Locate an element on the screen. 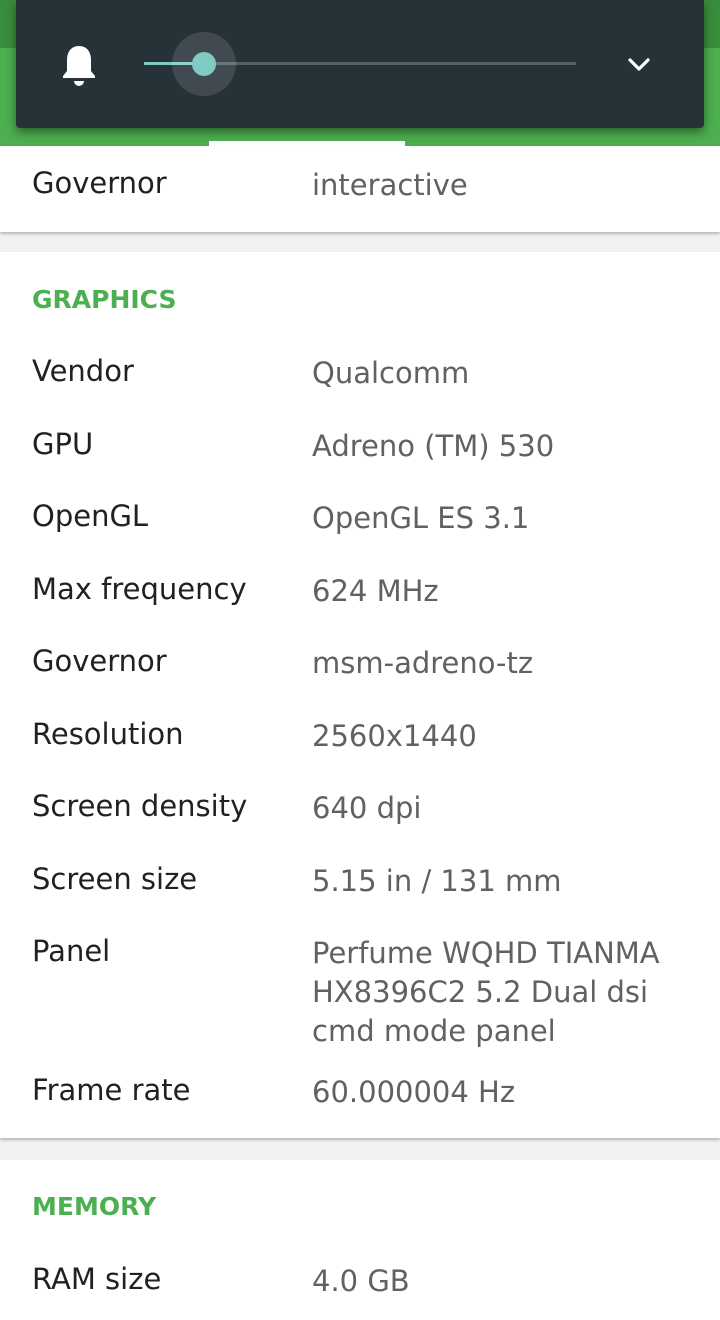 The image size is (720, 1320). row-value: msm-adreno-tz is located at coordinates (423, 663).